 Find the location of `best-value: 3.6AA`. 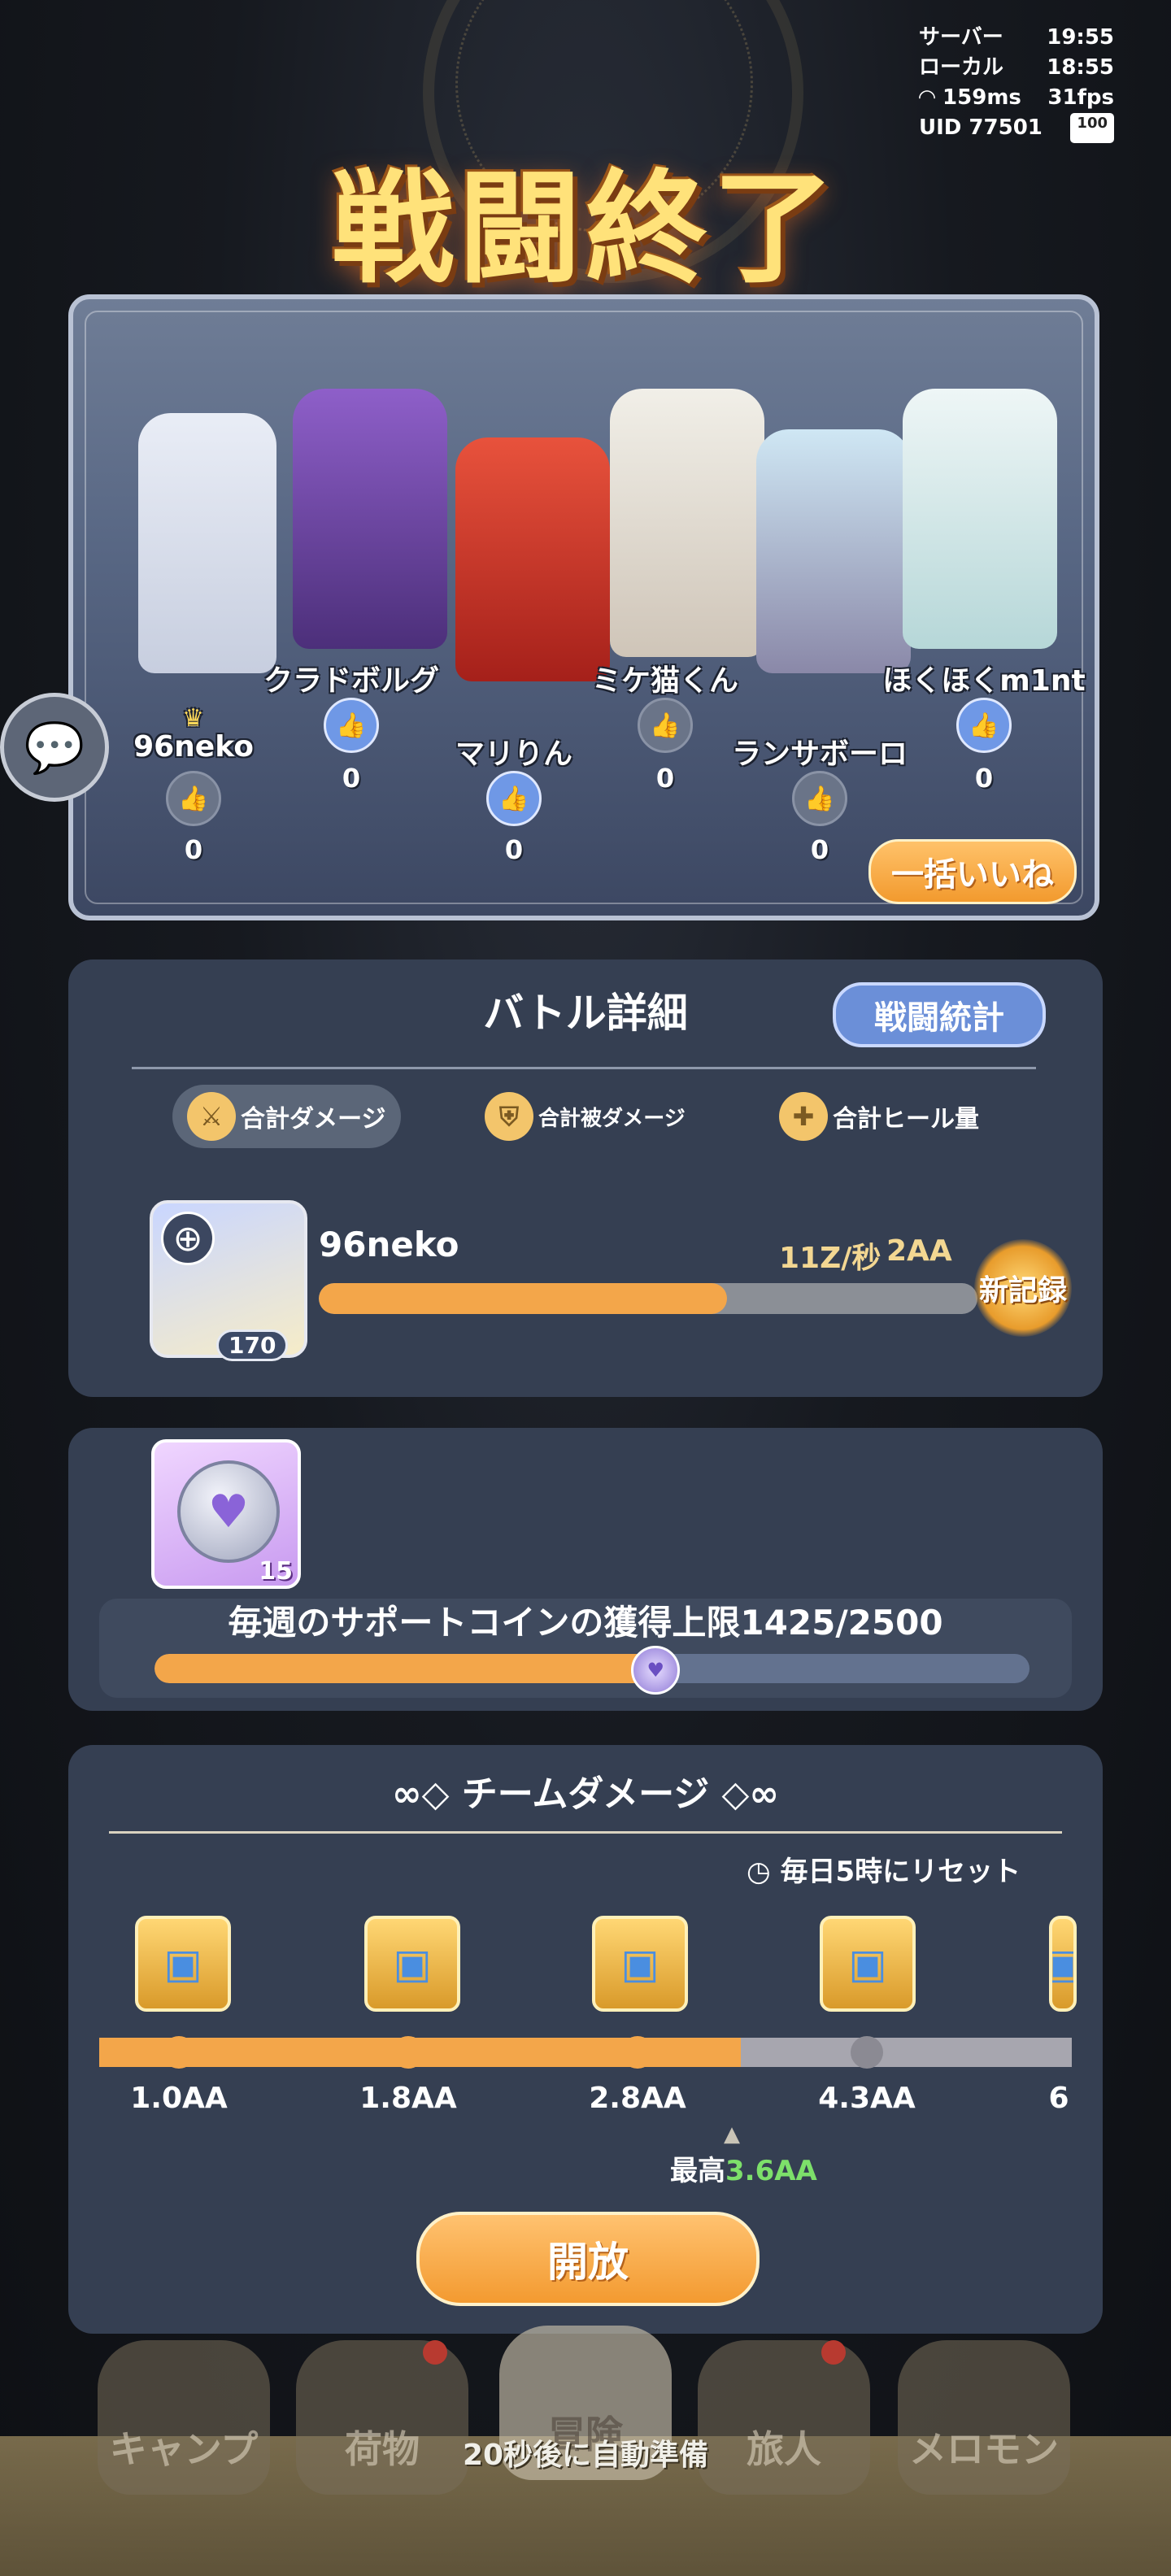

best-value: 3.6AA is located at coordinates (771, 2171).